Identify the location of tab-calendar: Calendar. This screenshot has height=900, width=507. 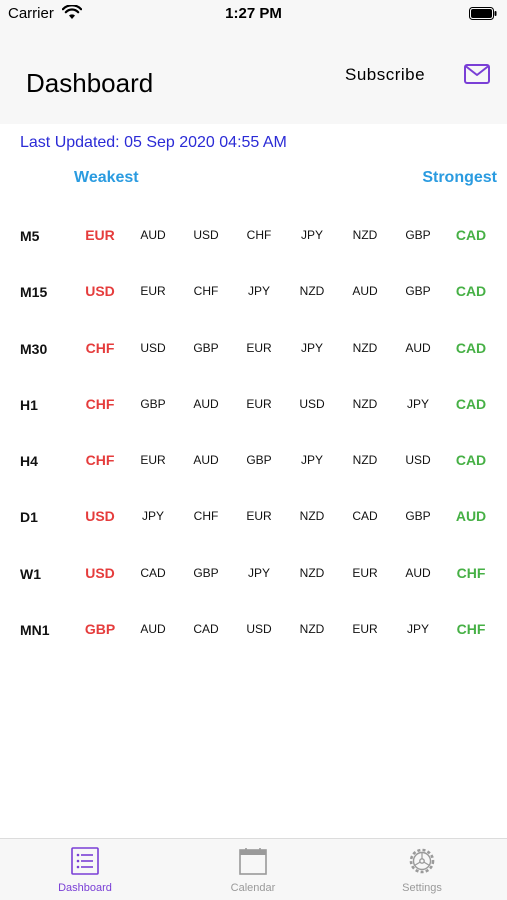
(253, 869).